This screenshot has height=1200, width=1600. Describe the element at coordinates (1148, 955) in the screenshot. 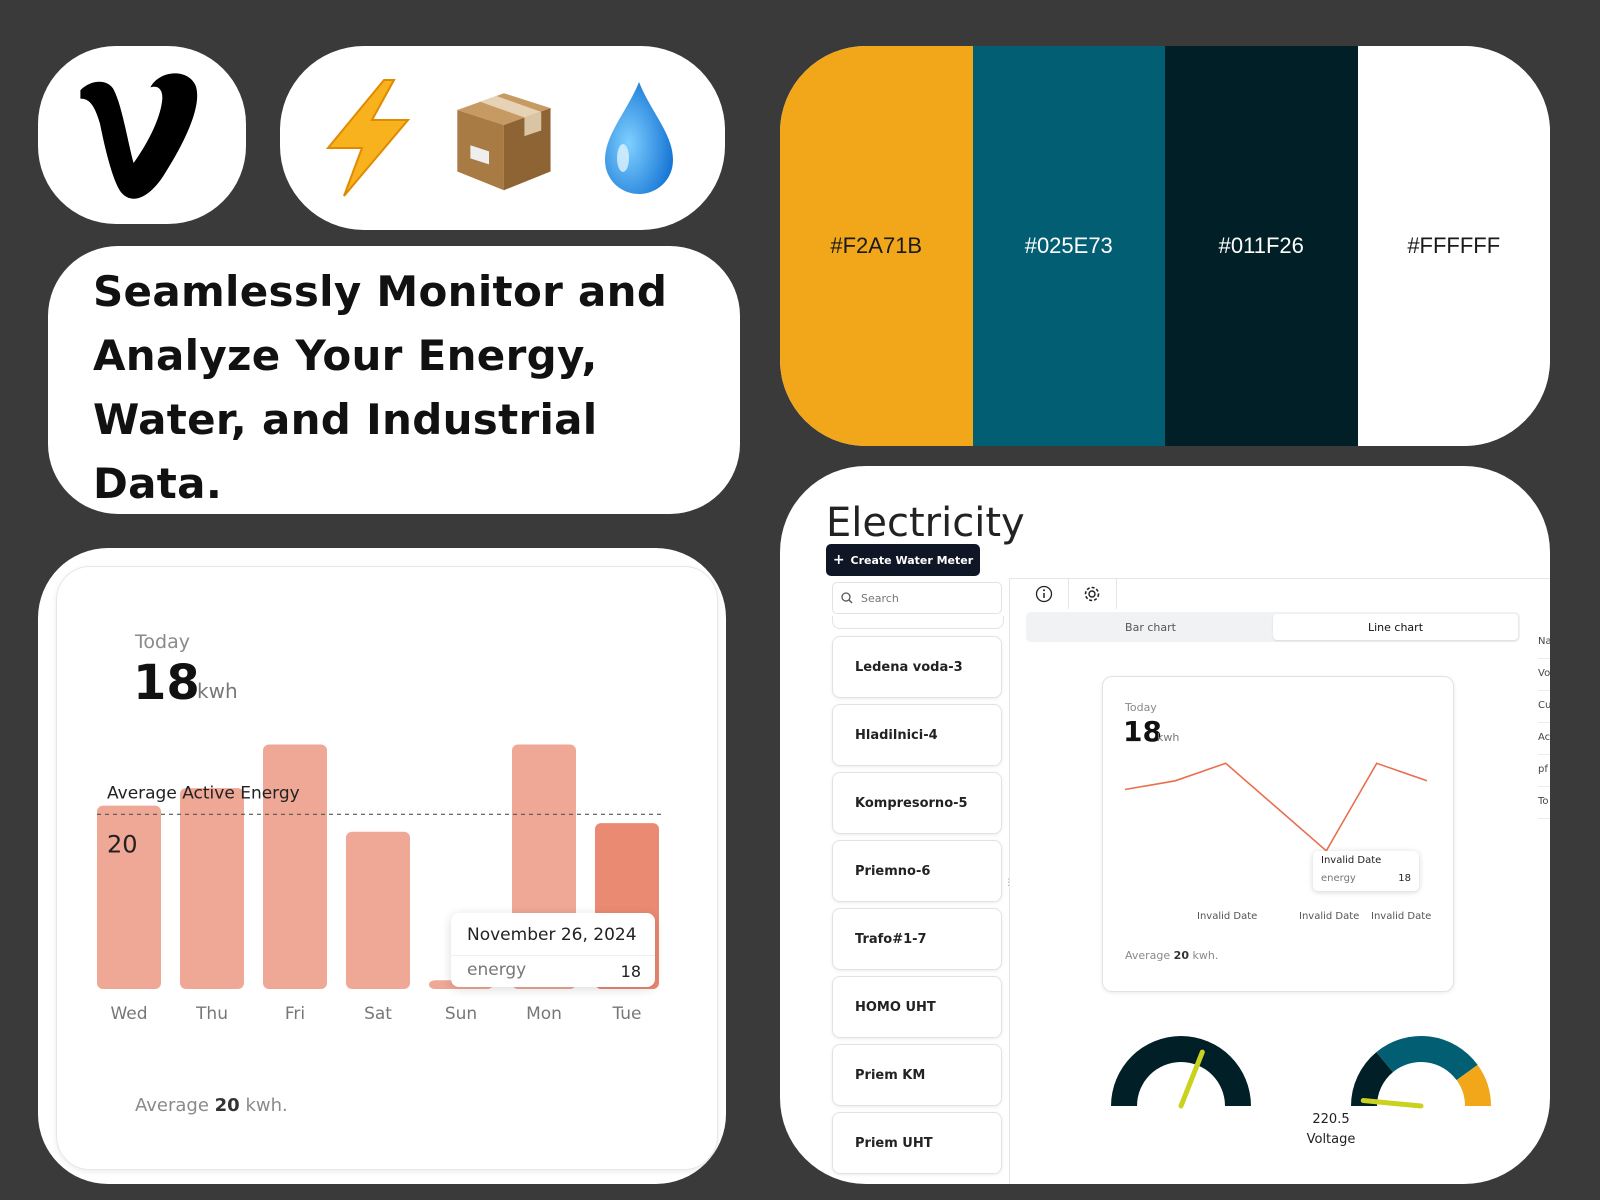

I see `line-footer-prefix: Average` at that location.